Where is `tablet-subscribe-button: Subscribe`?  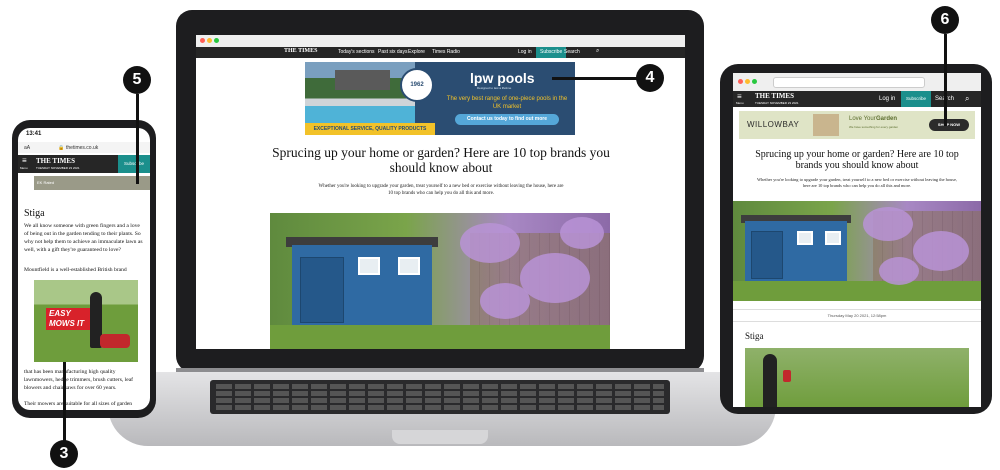
tablet-subscribe-button: Subscribe is located at coordinates (916, 99).